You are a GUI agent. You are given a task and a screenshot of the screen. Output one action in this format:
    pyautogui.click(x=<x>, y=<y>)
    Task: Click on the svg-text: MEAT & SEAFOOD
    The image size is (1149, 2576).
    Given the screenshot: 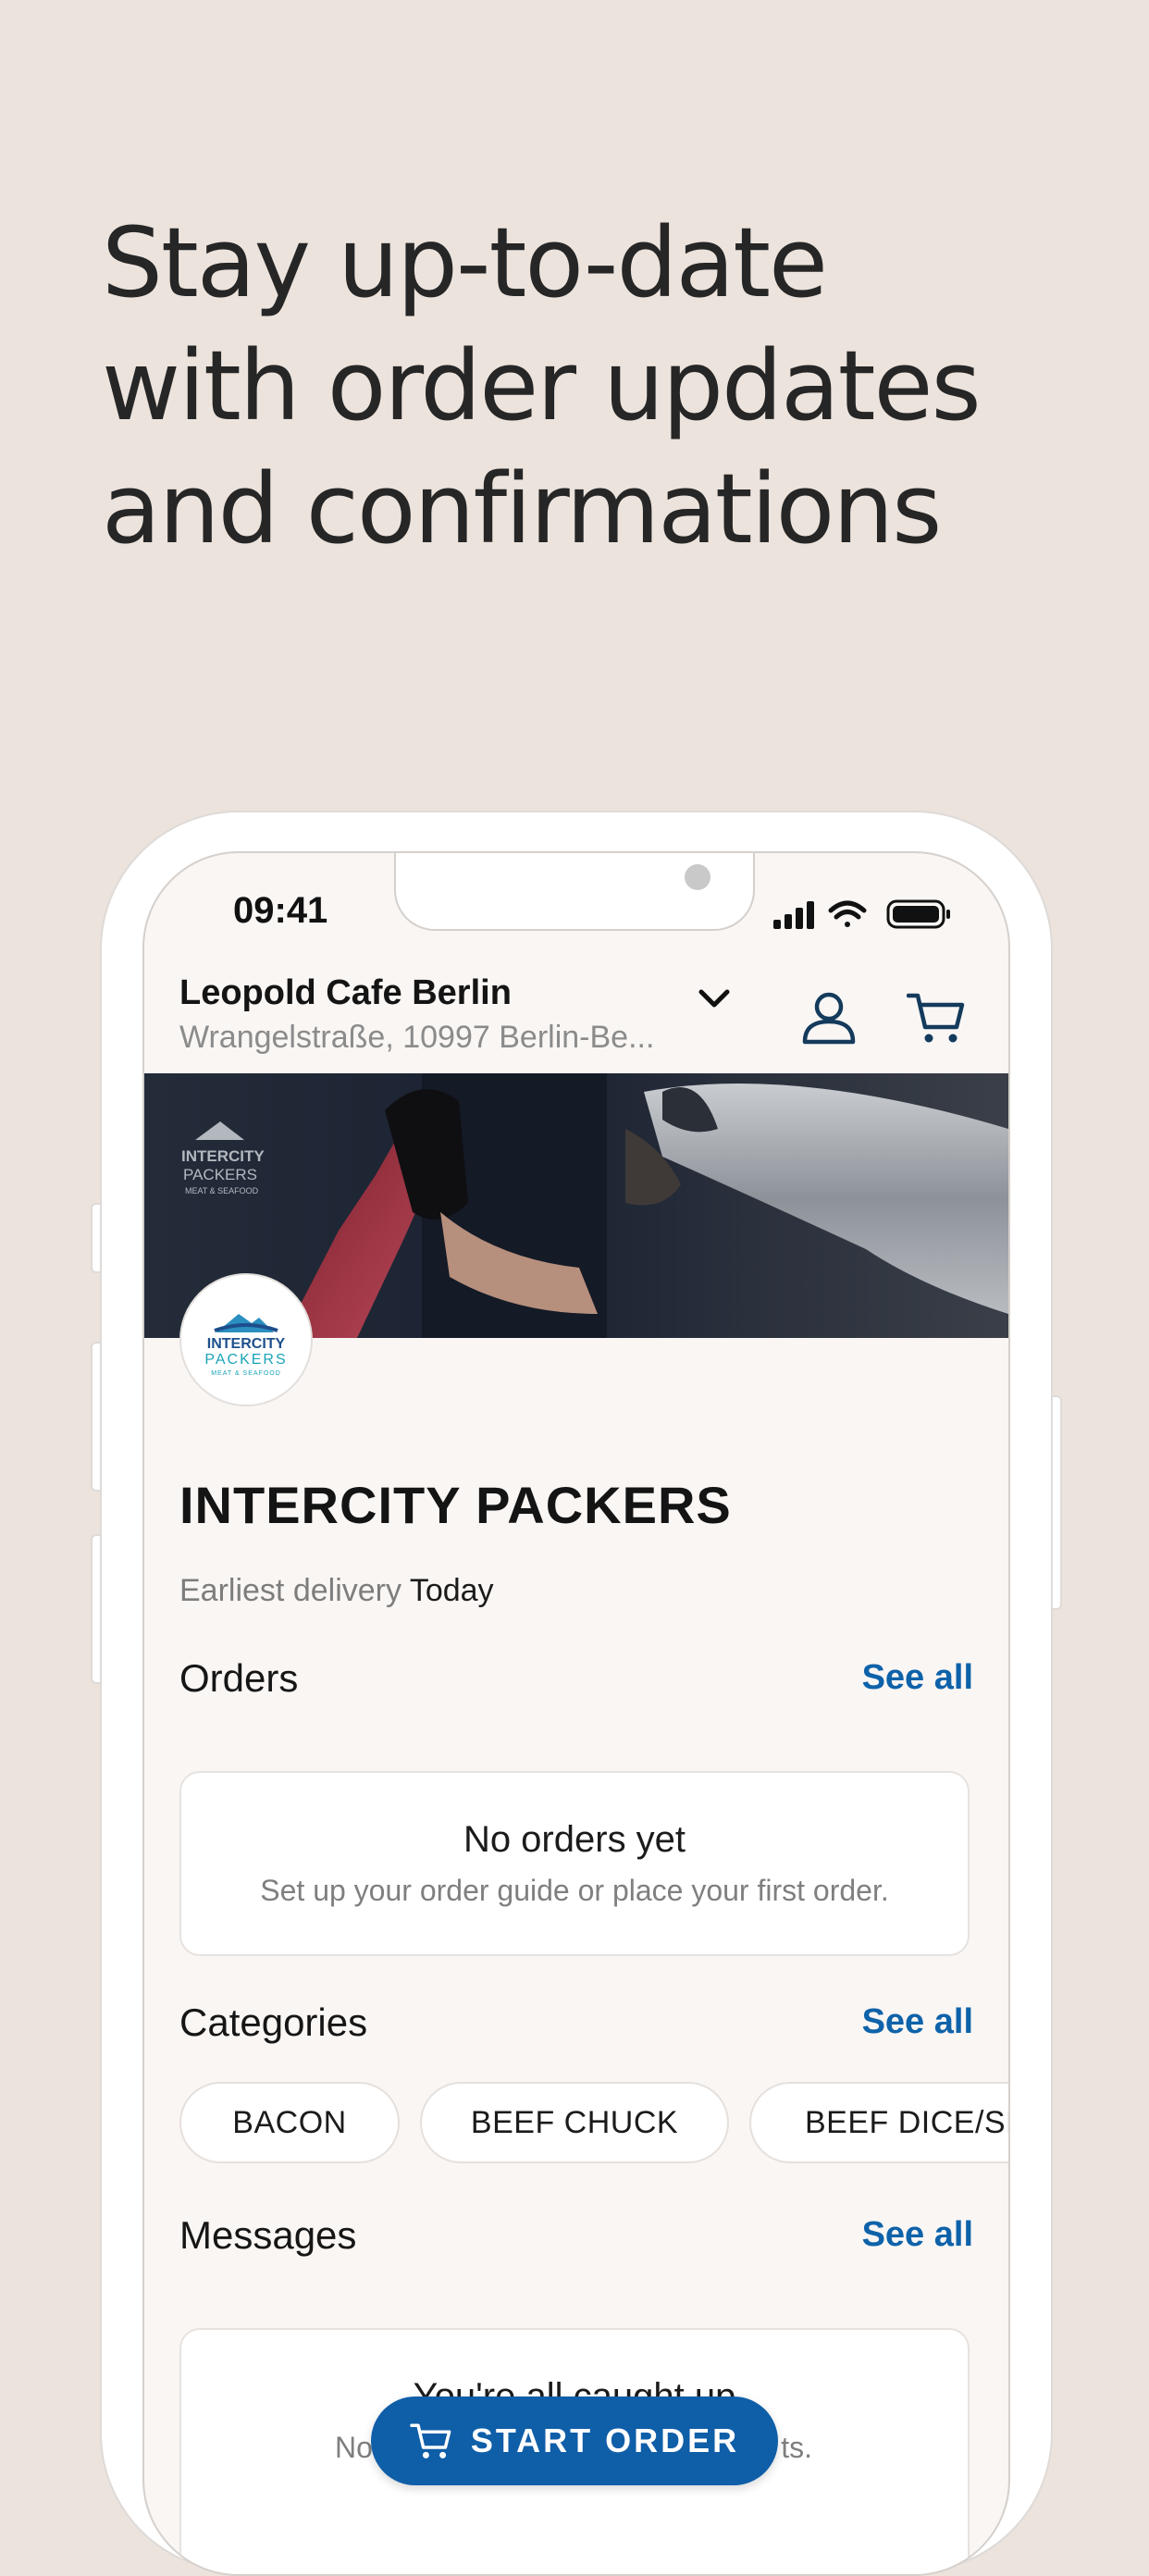 What is the action you would take?
    pyautogui.click(x=222, y=1190)
    